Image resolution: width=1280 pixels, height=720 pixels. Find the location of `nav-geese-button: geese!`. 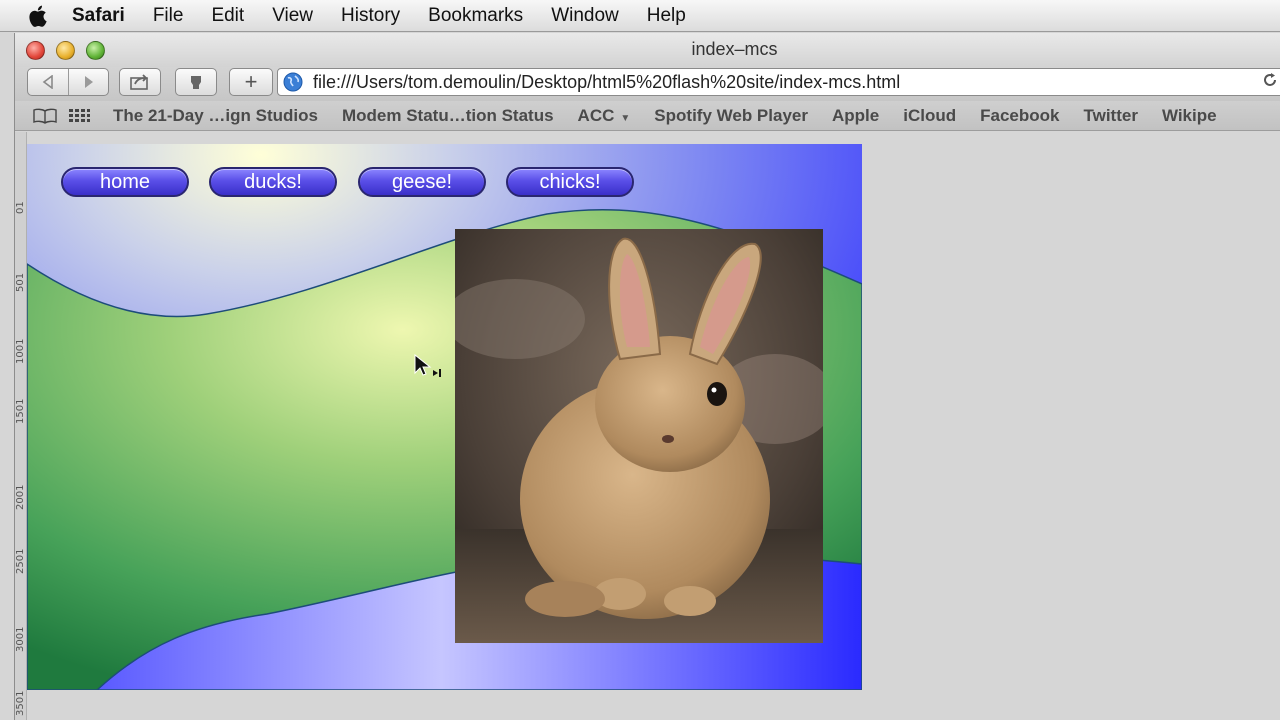

nav-geese-button: geese! is located at coordinates (422, 182).